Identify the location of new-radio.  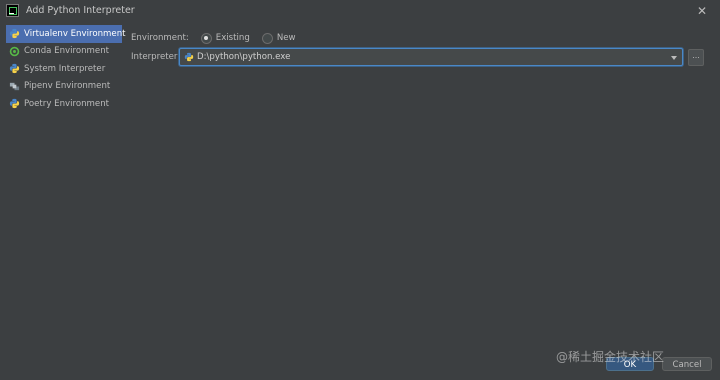
(267, 38).